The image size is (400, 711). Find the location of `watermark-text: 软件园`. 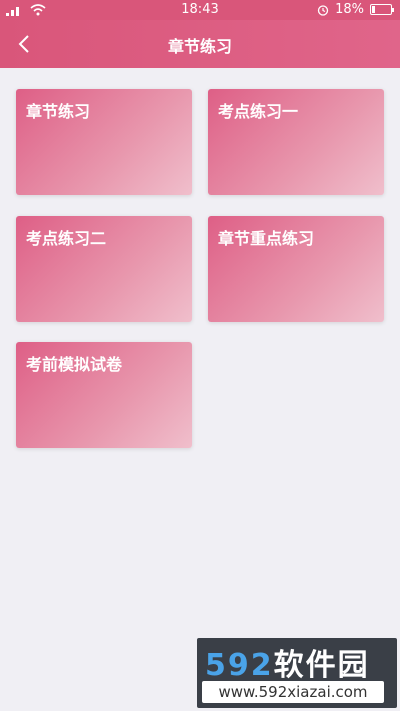

watermark-text: 软件园 is located at coordinates (321, 665).